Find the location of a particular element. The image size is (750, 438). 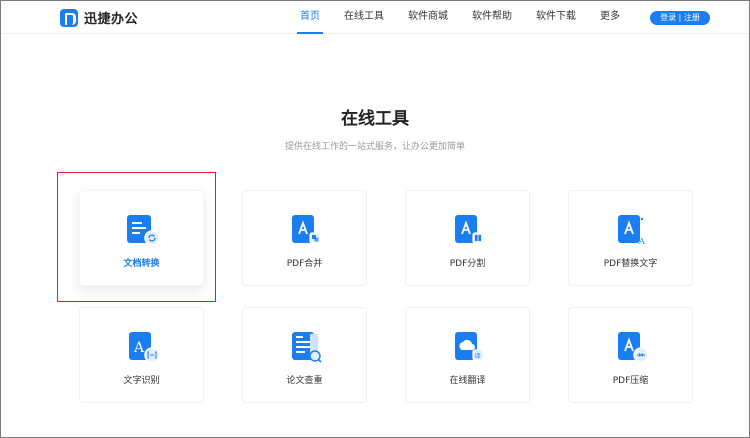

nav-item-software-download: 软件下载 is located at coordinates (556, 17).